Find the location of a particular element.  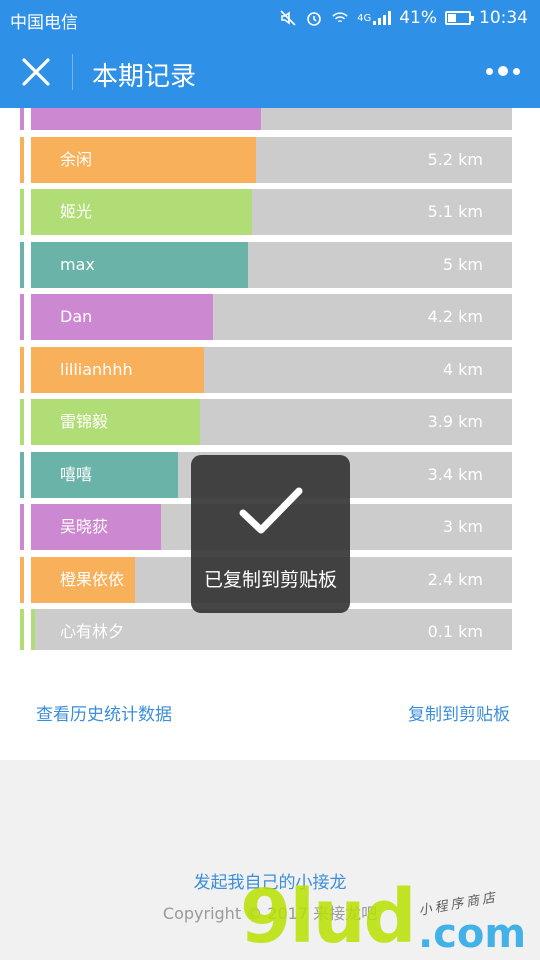

watermark-domain: .com is located at coordinates (472, 934).